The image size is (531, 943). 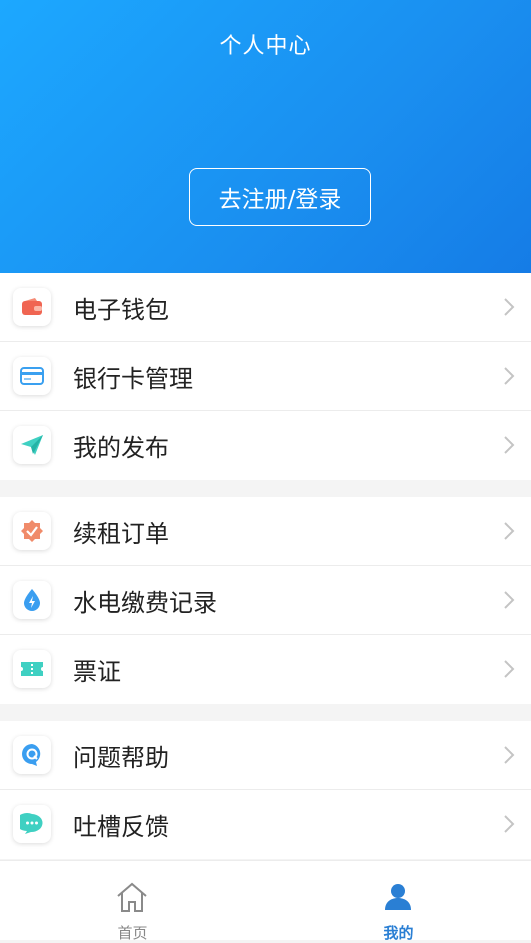 I want to click on chat-bubble-icon, so click(x=32, y=824).